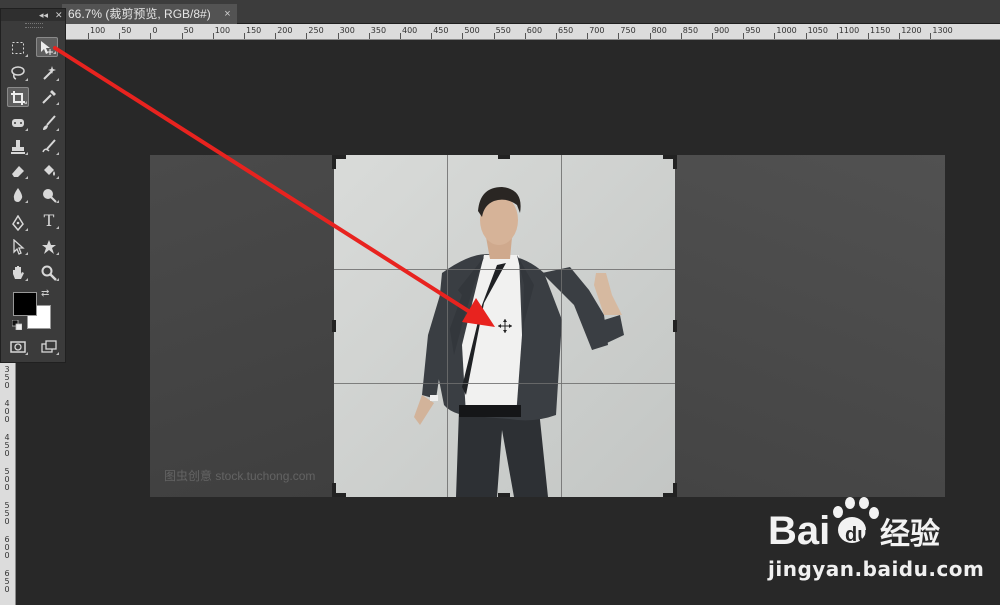  Describe the element at coordinates (7, 377) in the screenshot. I see `ruler-label: 350` at that location.